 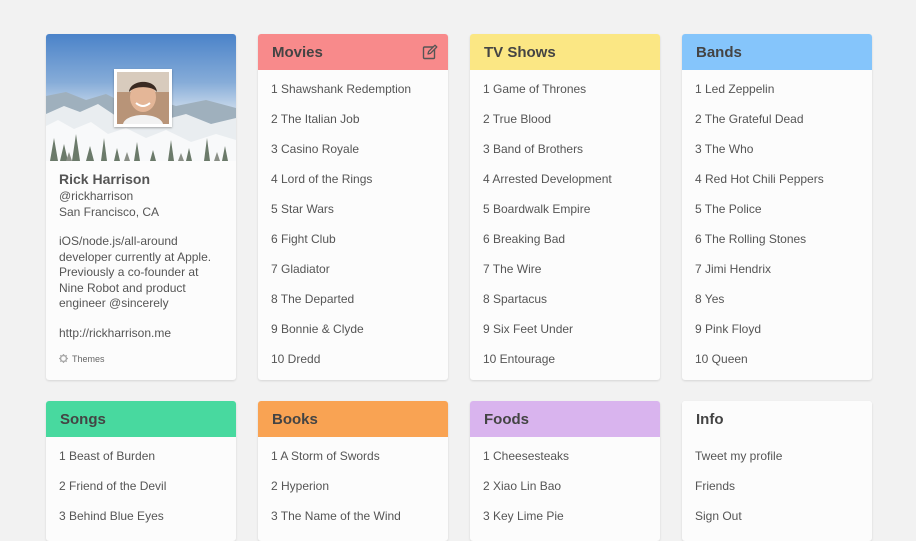 What do you see at coordinates (535, 89) in the screenshot?
I see `tv-shows-item: 1 Game of Thrones` at bounding box center [535, 89].